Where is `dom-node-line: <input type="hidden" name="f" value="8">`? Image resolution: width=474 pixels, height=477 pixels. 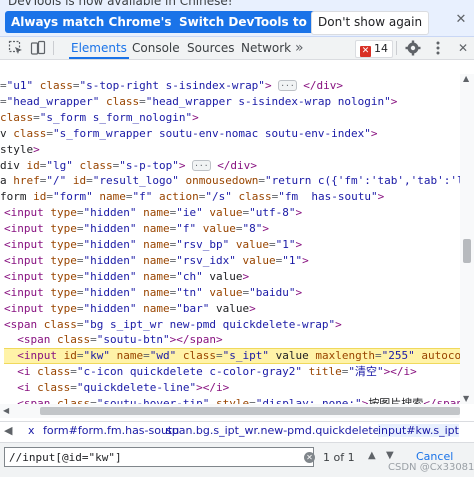
dom-node-line: <input type="hidden" name="f" value="8"> is located at coordinates (136, 229).